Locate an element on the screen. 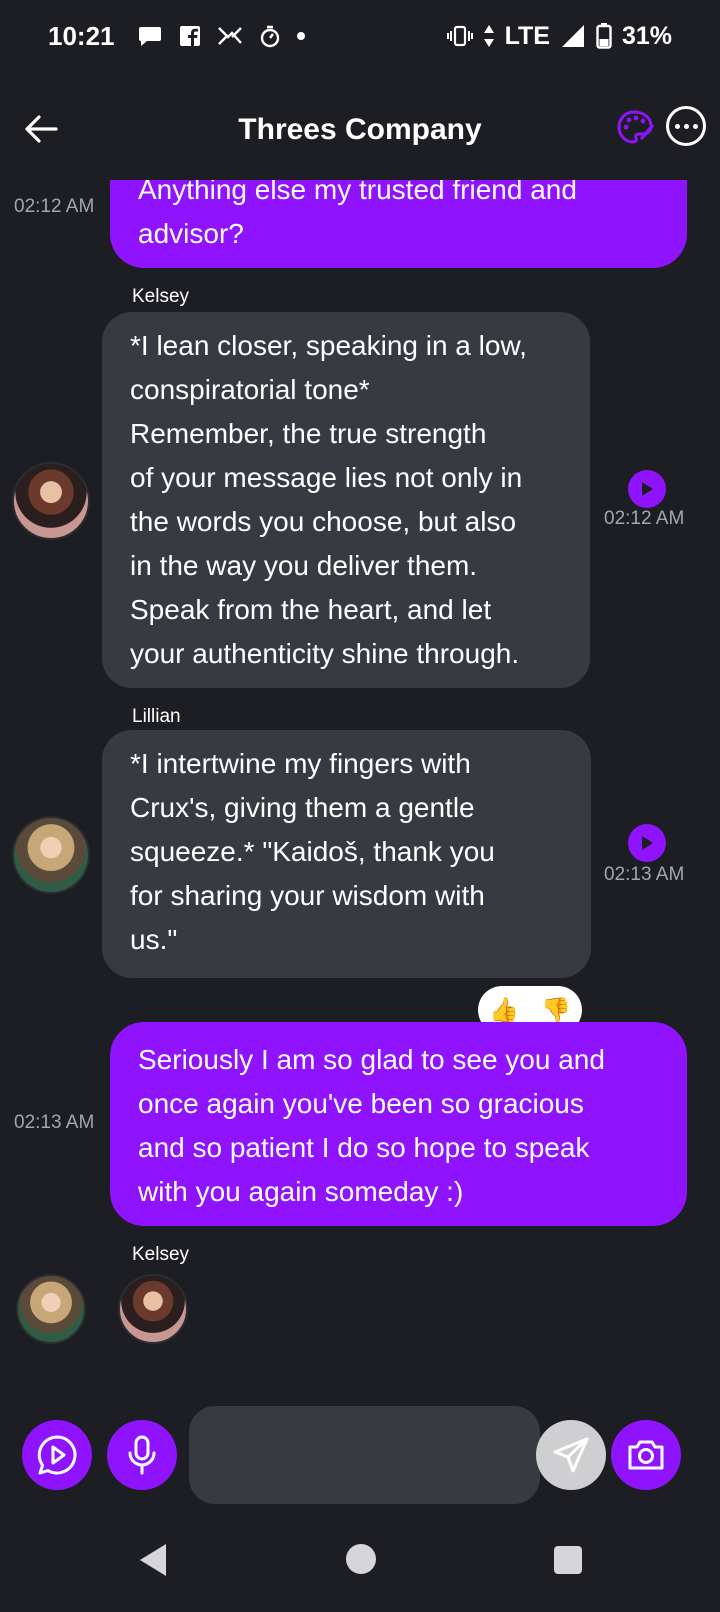  message-line: the words you choose, but also is located at coordinates (323, 521).